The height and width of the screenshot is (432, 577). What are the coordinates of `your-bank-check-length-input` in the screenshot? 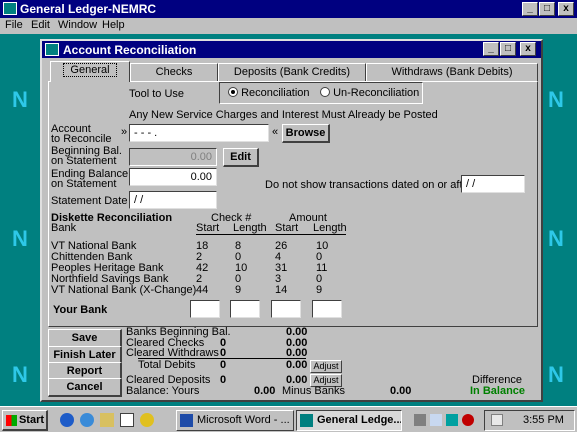 It's located at (245, 309).